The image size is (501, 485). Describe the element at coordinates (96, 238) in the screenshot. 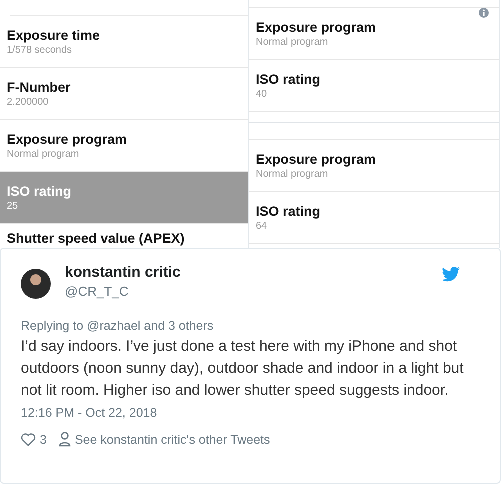

I see `setting-title: Shutter speed value (APEX)` at that location.